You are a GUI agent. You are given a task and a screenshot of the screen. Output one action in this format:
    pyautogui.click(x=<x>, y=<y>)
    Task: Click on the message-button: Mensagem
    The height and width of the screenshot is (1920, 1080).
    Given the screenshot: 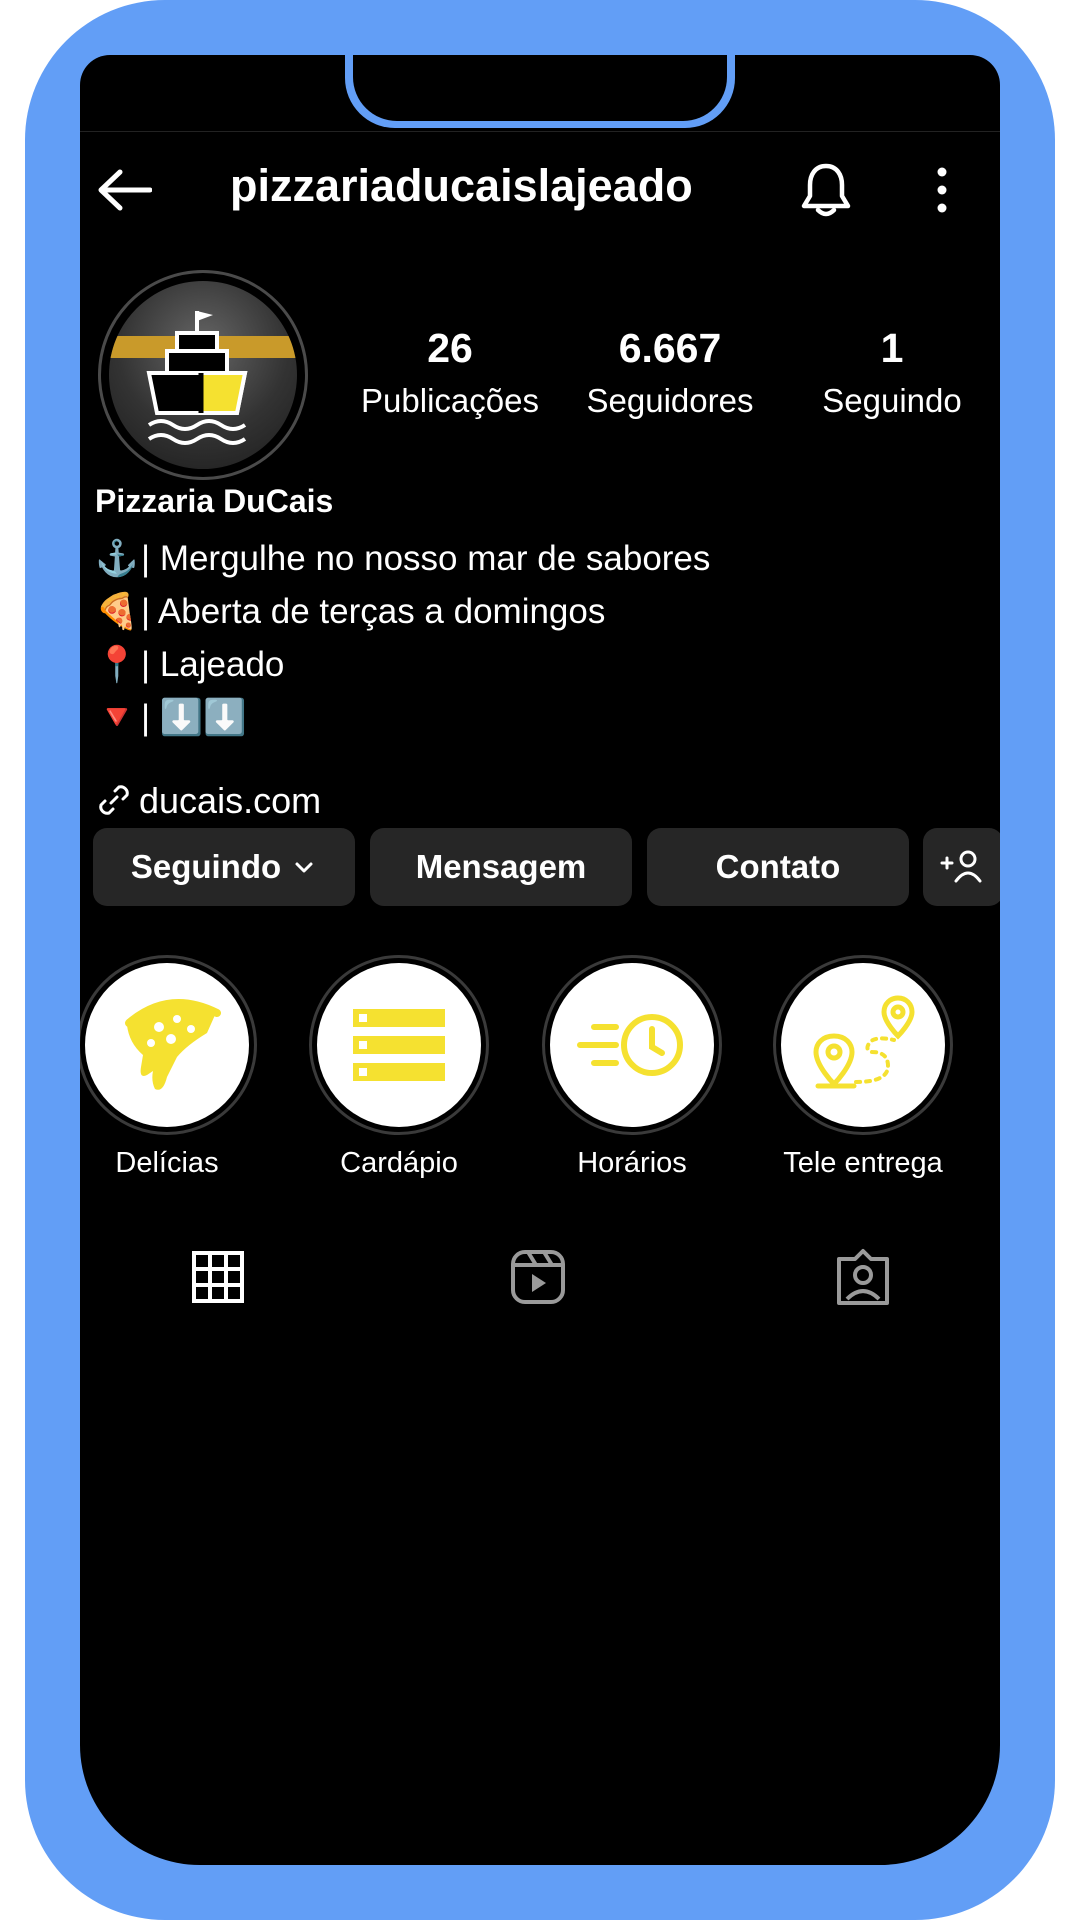 What is the action you would take?
    pyautogui.click(x=501, y=867)
    